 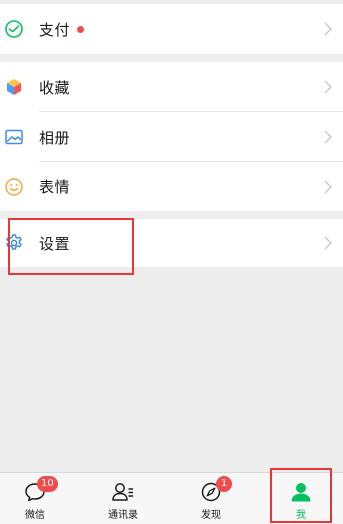 I want to click on tab-me: 我, so click(x=301, y=498).